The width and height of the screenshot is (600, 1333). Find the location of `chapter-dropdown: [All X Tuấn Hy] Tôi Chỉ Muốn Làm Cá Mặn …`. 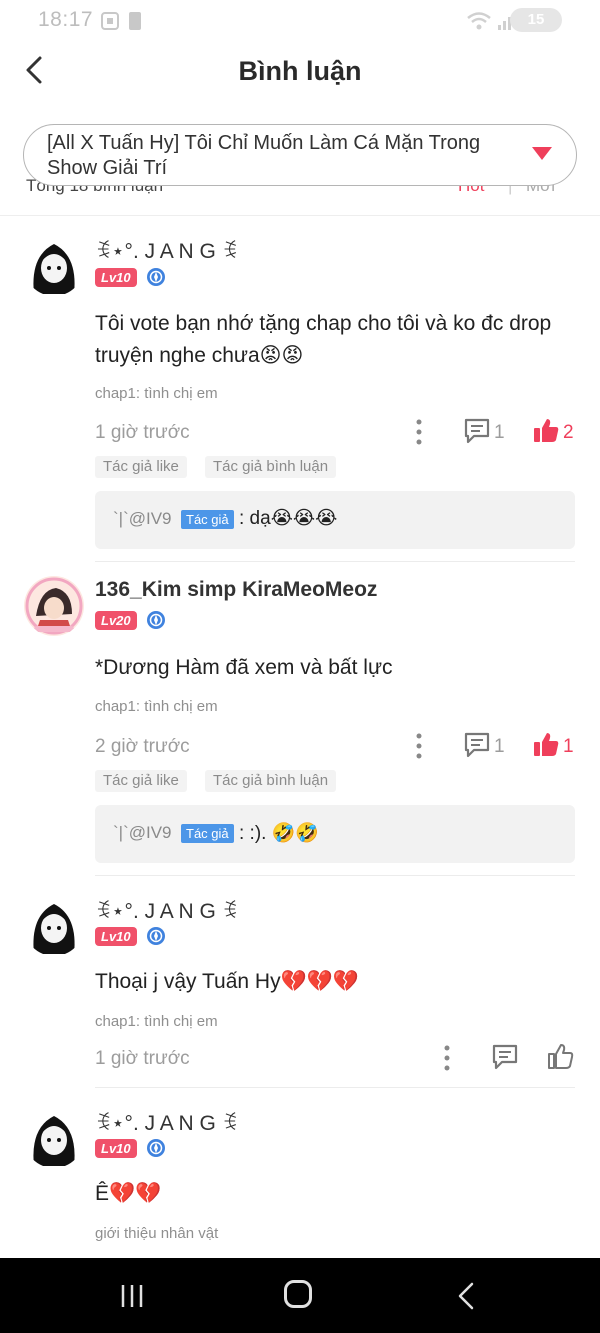

chapter-dropdown: [All X Tuấn Hy] Tôi Chỉ Muốn Làm Cá Mặn … is located at coordinates (300, 155).